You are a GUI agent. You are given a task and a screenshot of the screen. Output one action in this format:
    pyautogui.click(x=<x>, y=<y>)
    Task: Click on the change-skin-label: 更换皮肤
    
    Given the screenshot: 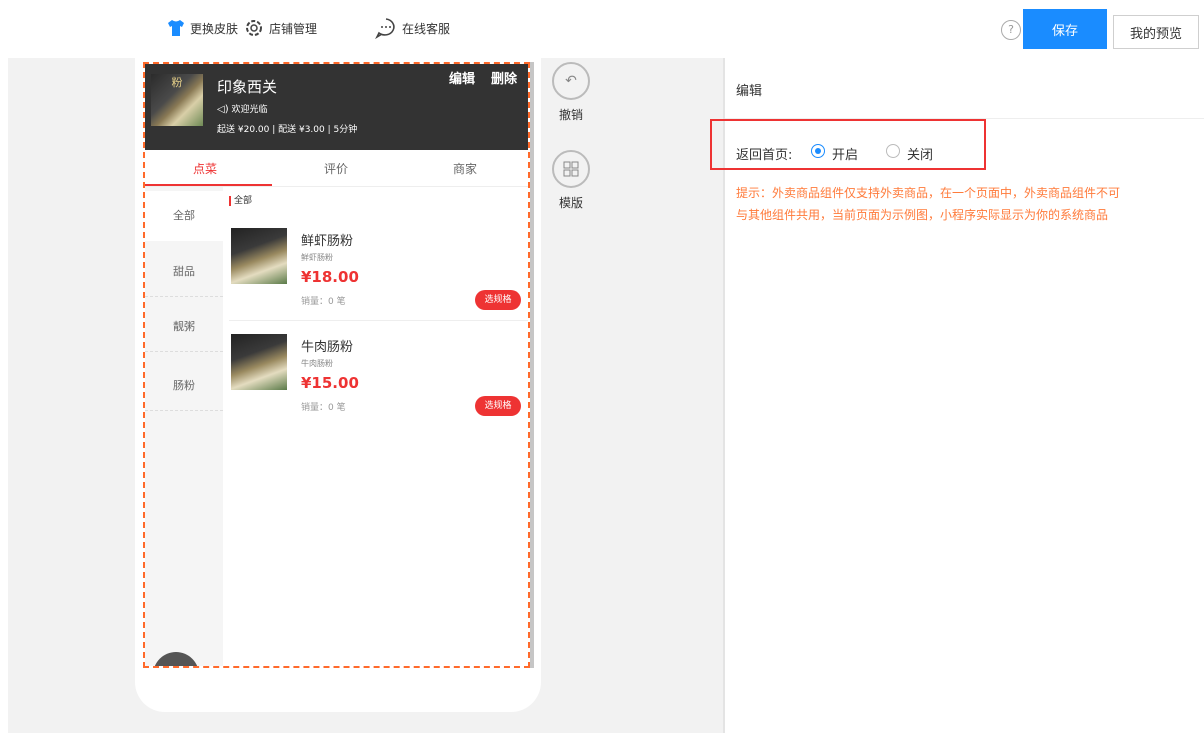 What is the action you would take?
    pyautogui.click(x=214, y=28)
    